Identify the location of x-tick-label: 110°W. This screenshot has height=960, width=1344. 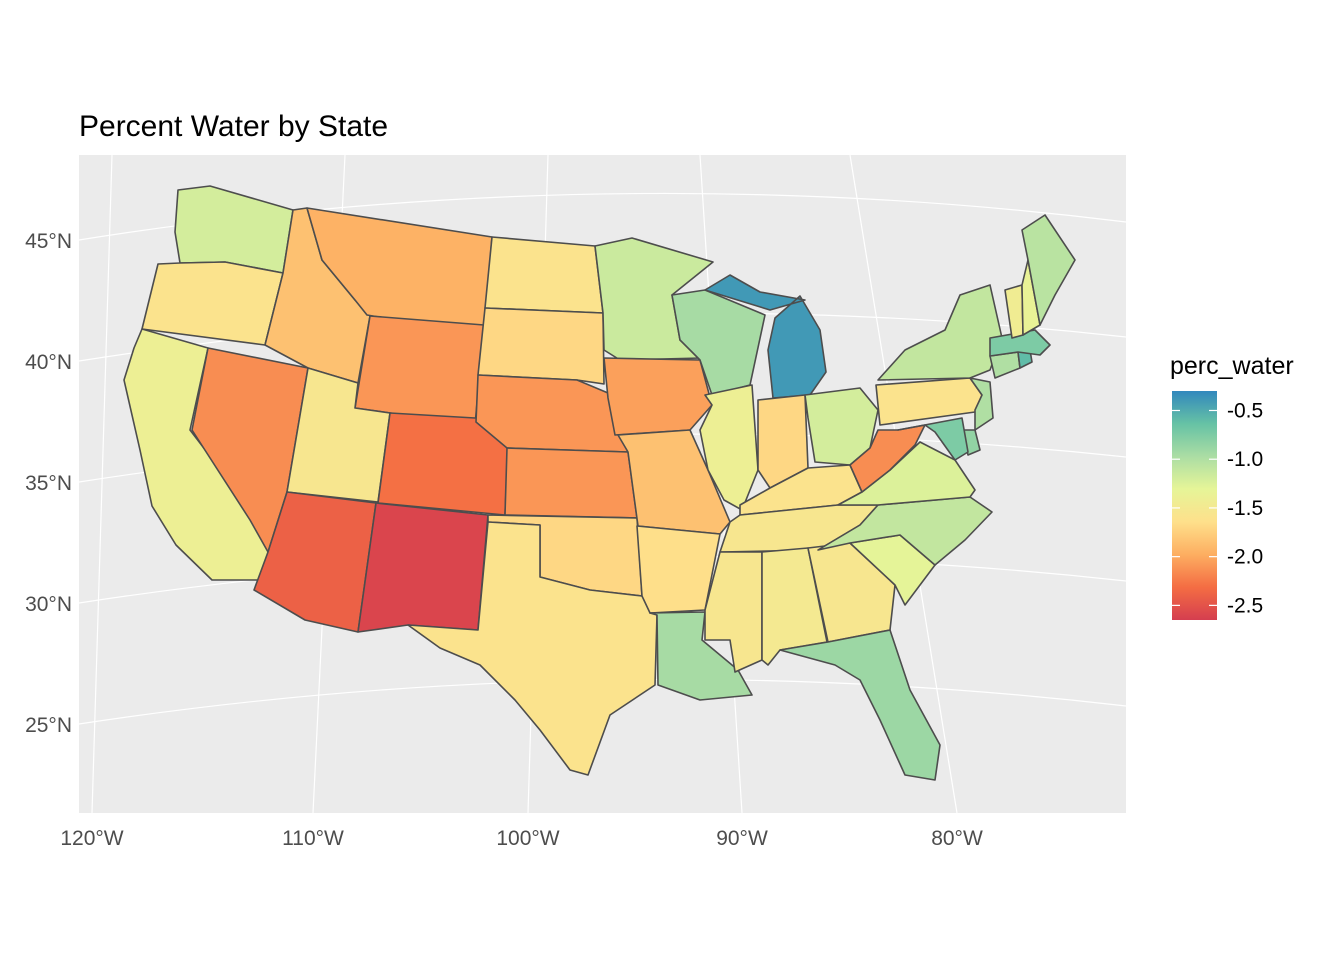
(313, 838).